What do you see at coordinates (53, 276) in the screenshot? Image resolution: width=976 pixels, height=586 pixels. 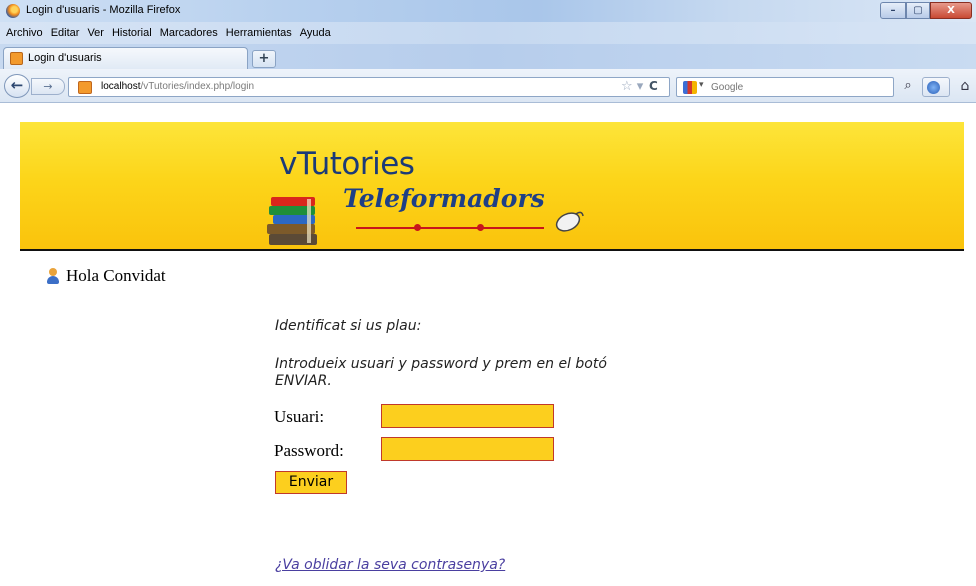 I see `user-icon` at bounding box center [53, 276].